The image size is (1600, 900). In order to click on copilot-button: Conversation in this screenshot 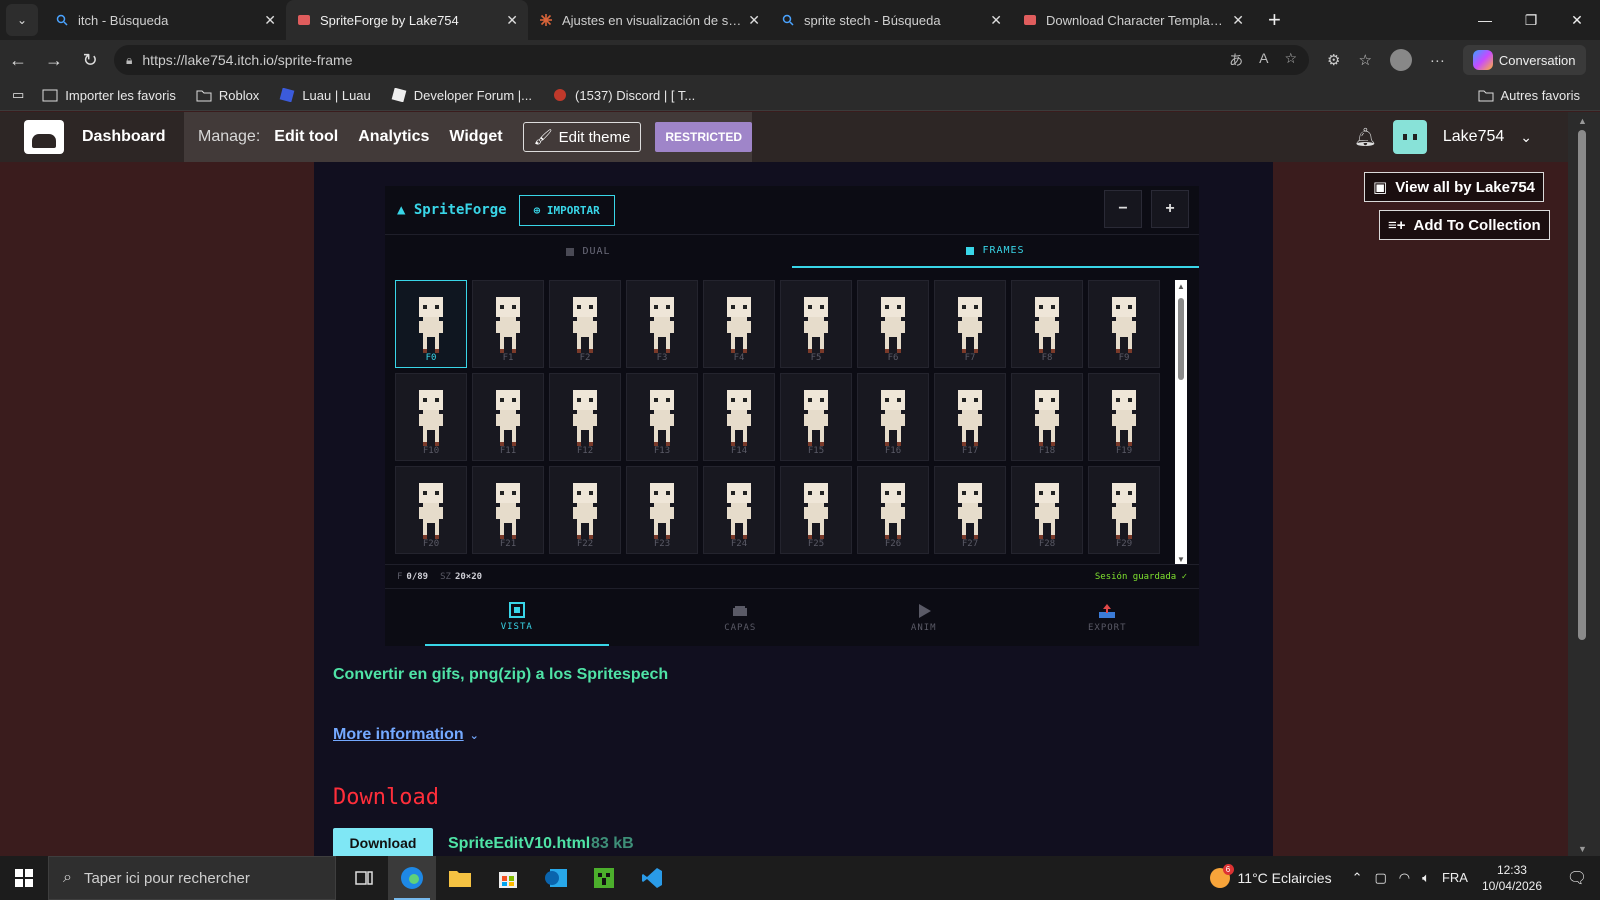, I will do `click(1524, 60)`.